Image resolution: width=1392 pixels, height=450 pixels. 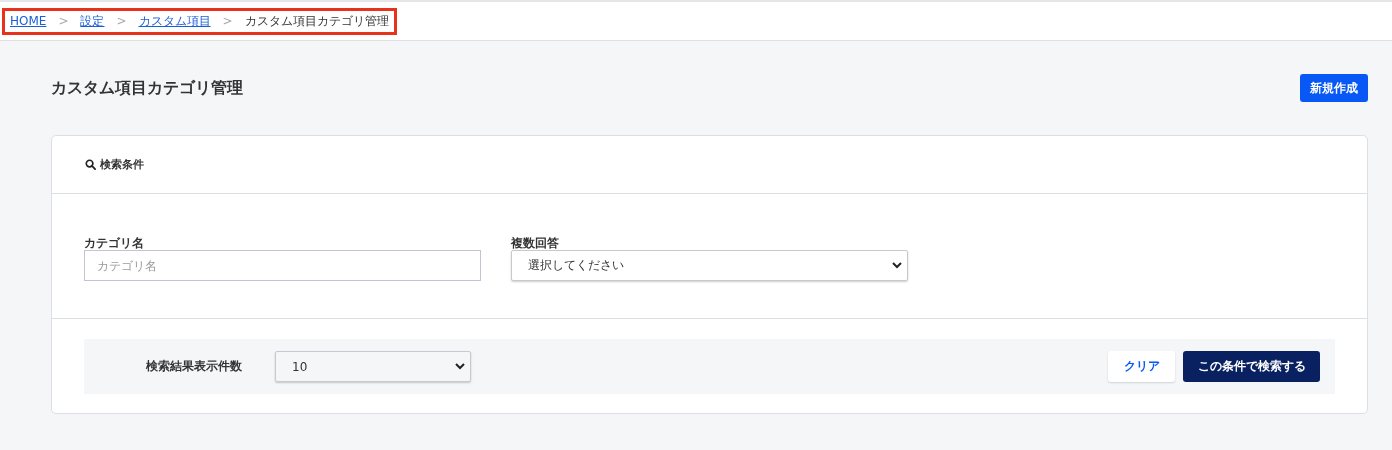 I want to click on breadcrumb-link: 設定, so click(x=92, y=21).